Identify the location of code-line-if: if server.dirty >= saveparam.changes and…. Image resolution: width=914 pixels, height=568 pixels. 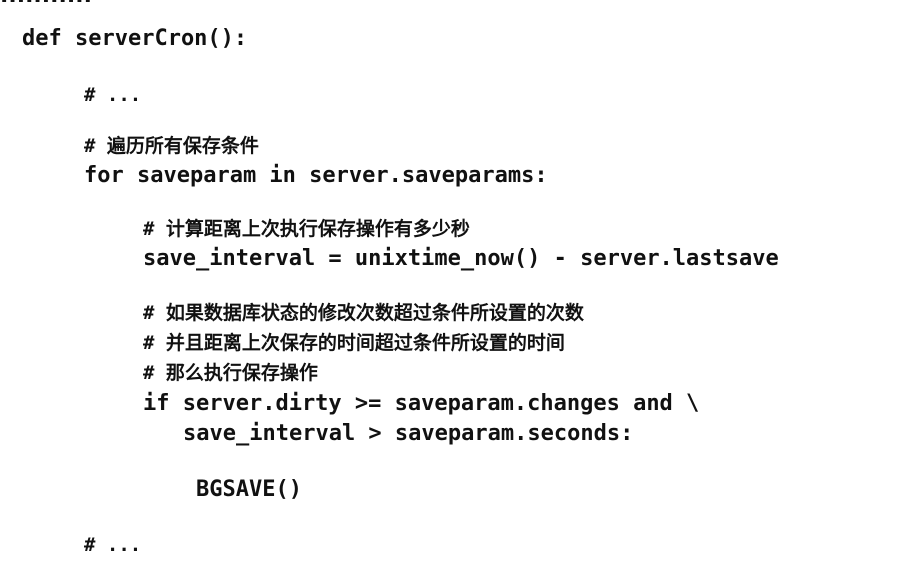
(421, 403).